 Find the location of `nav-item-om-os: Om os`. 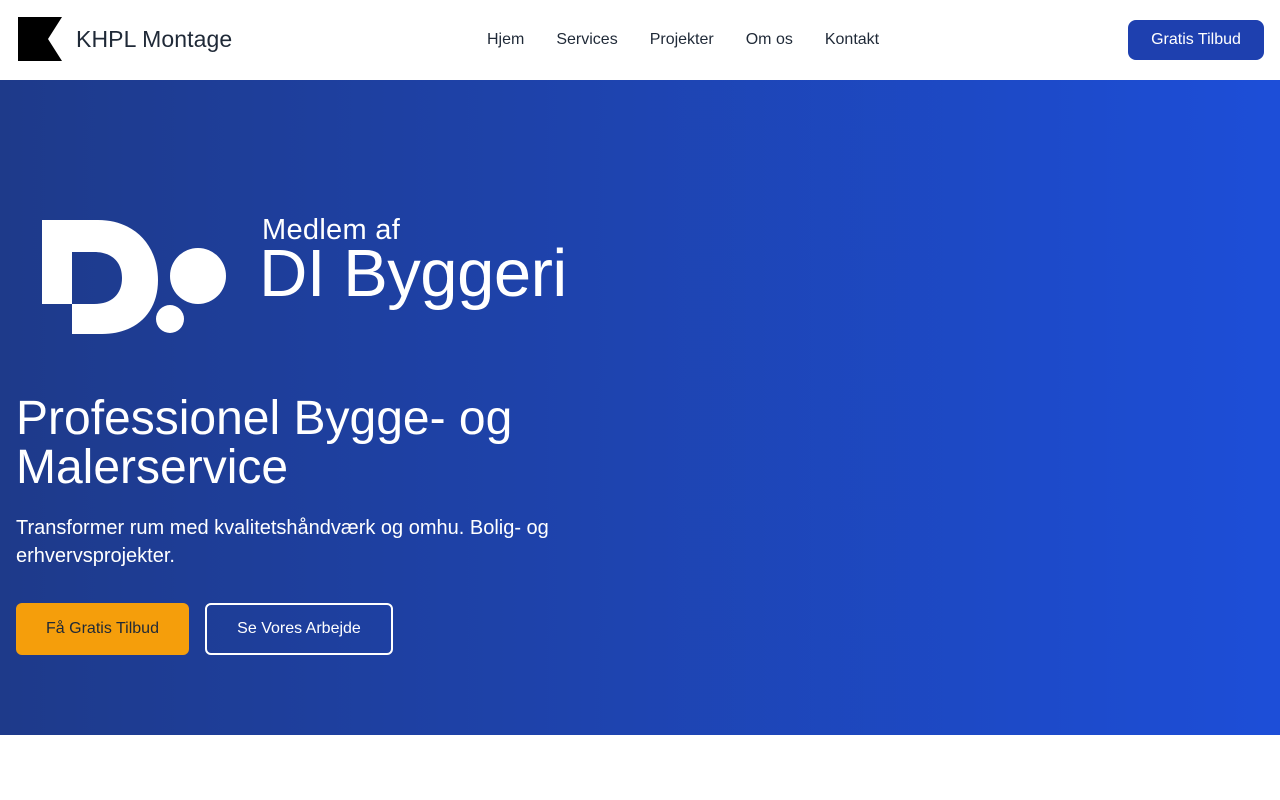

nav-item-om-os: Om os is located at coordinates (769, 40).